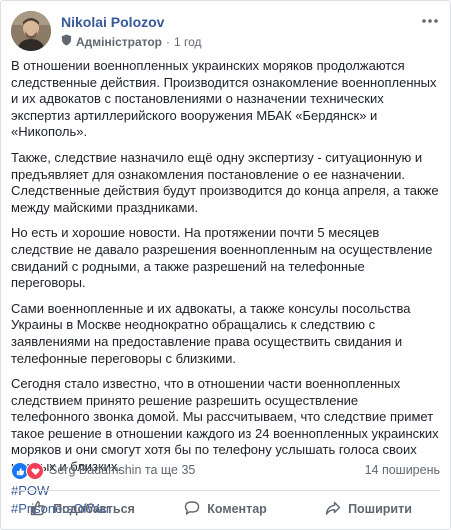 The image size is (451, 530). What do you see at coordinates (430, 21) in the screenshot?
I see `more-options-icon` at bounding box center [430, 21].